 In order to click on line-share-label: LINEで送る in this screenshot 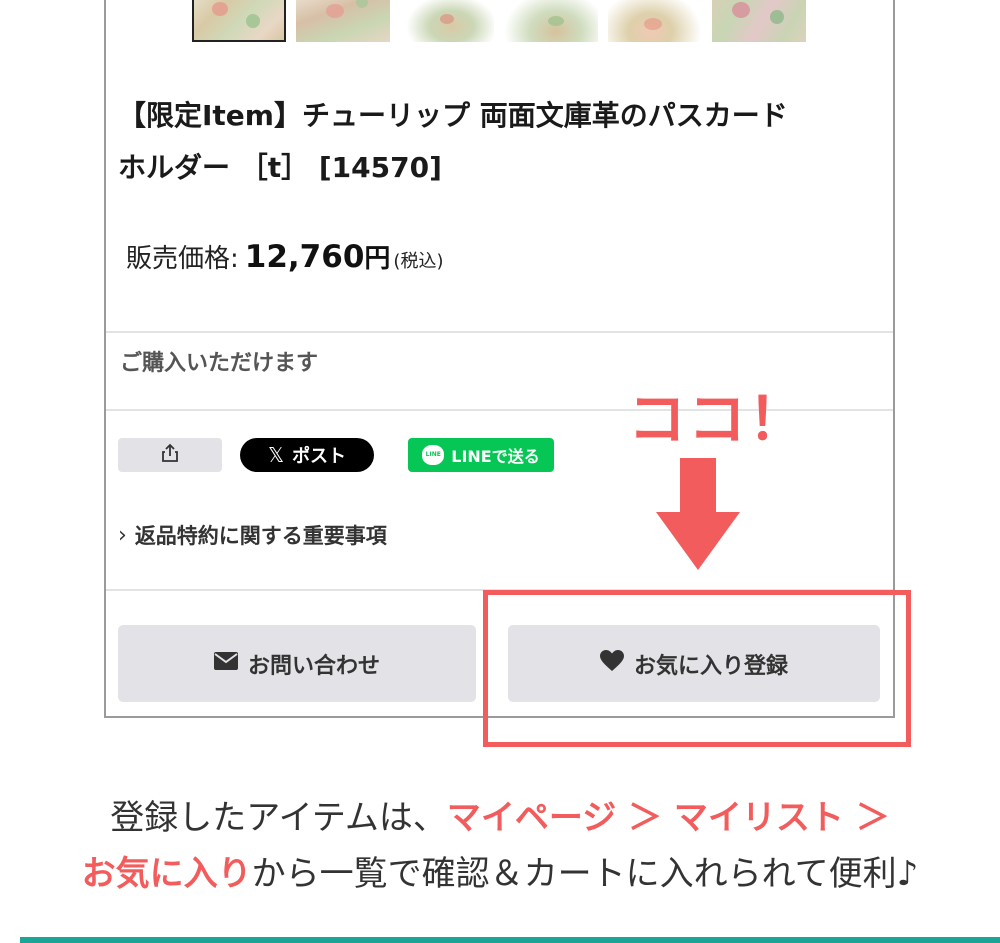, I will do `click(495, 456)`.